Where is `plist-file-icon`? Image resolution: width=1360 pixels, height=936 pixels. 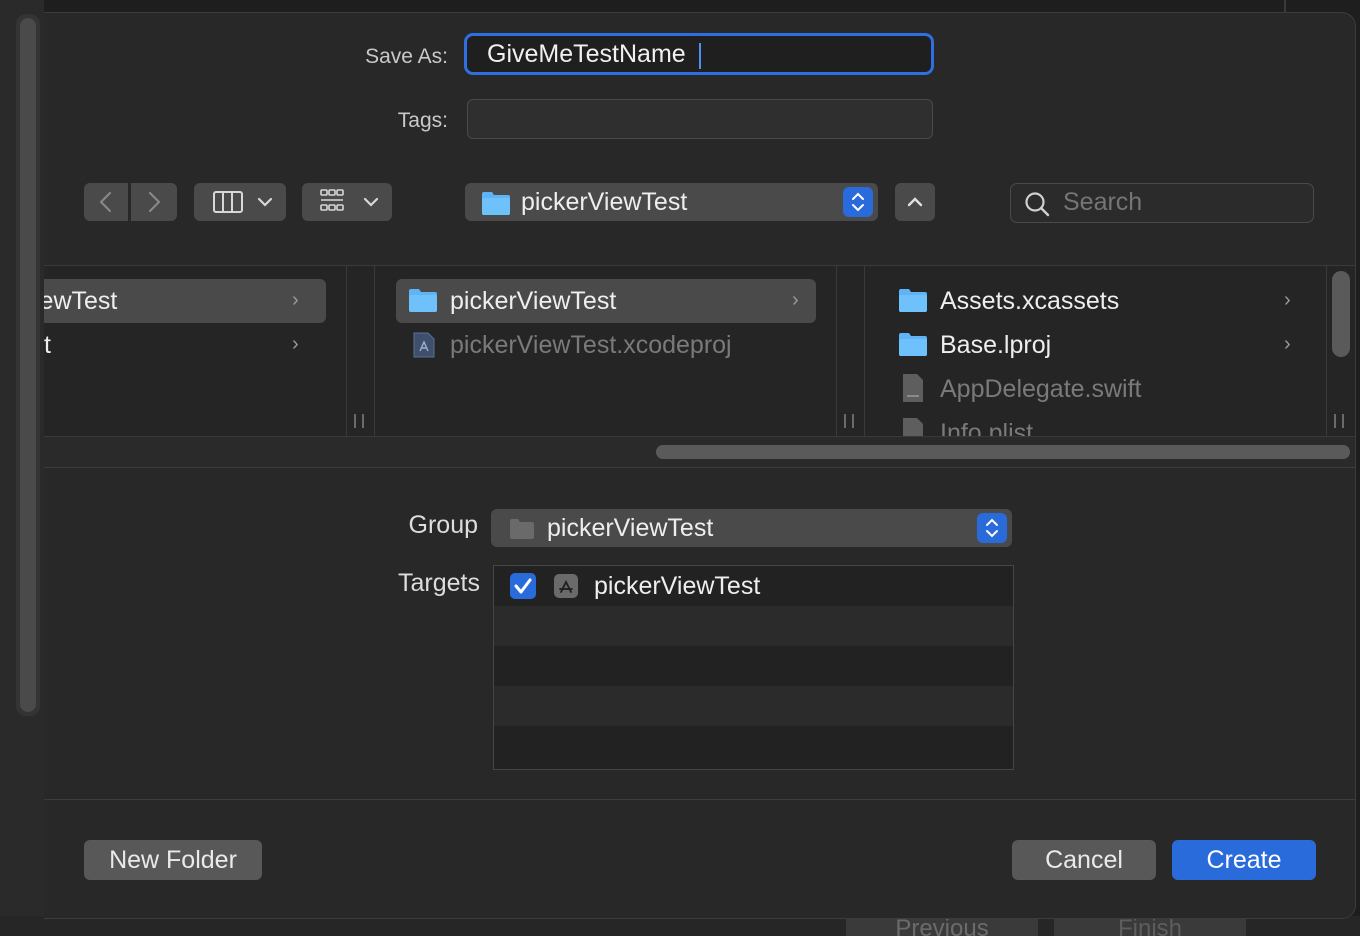 plist-file-icon is located at coordinates (913, 427).